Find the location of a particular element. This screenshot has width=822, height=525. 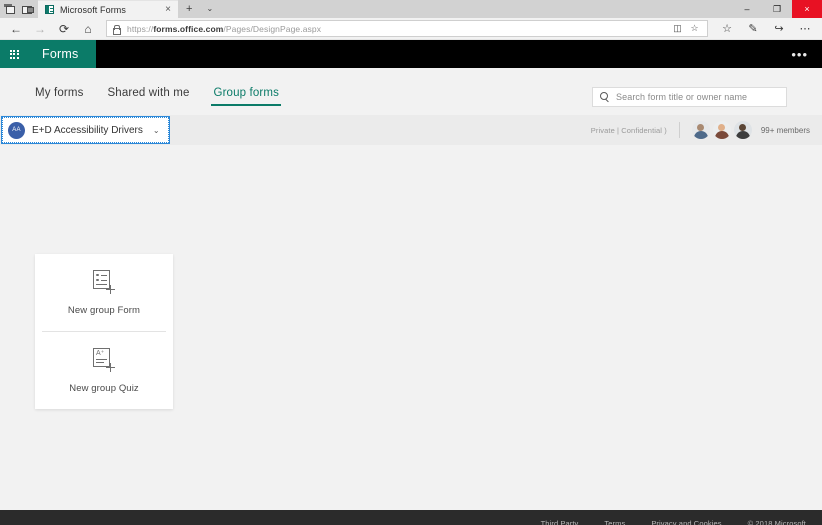

footer-copyright: © 2018 Microsoft is located at coordinates (776, 522).